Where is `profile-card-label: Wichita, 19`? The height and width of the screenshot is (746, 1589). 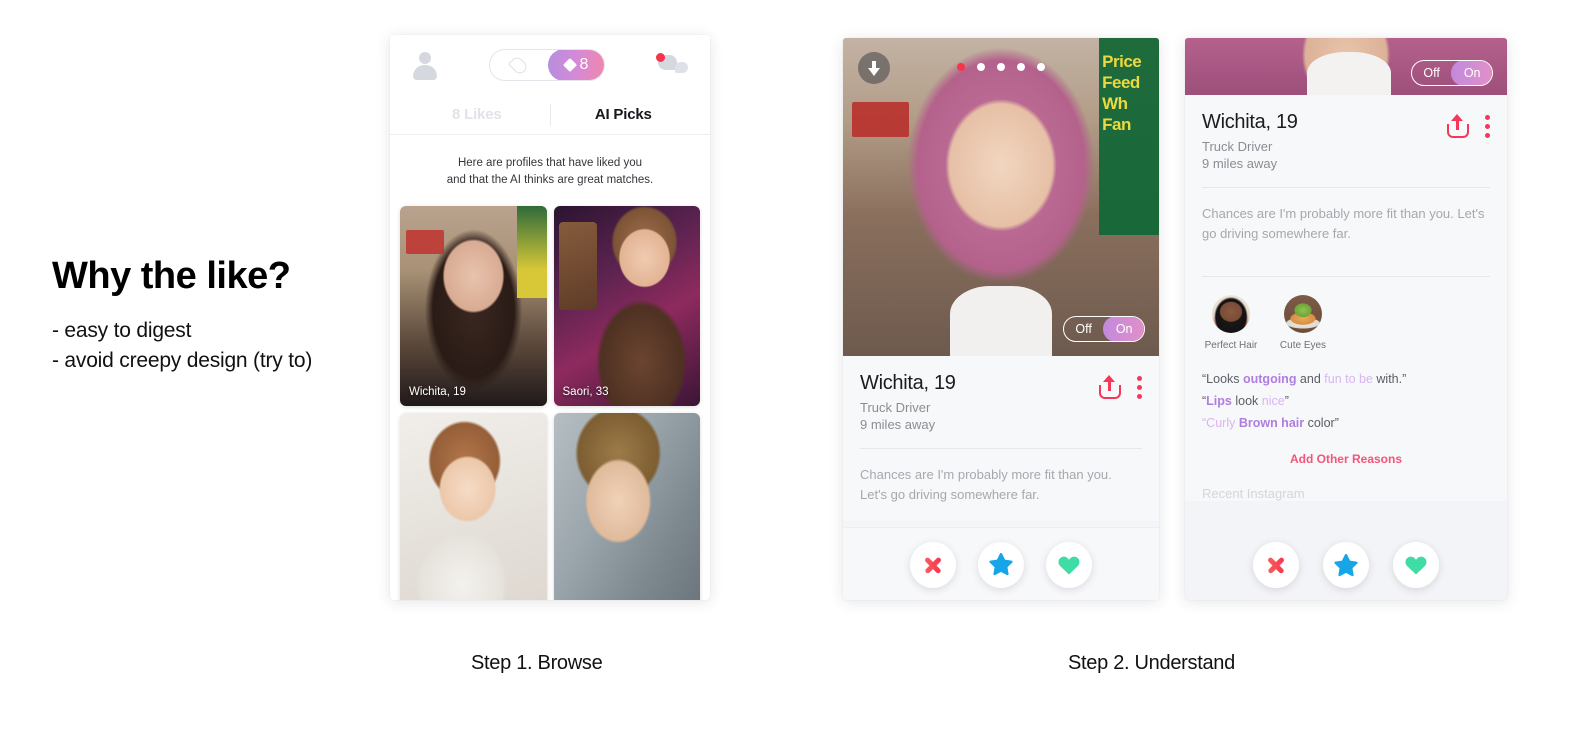
profile-card-label: Wichita, 19 is located at coordinates (437, 391).